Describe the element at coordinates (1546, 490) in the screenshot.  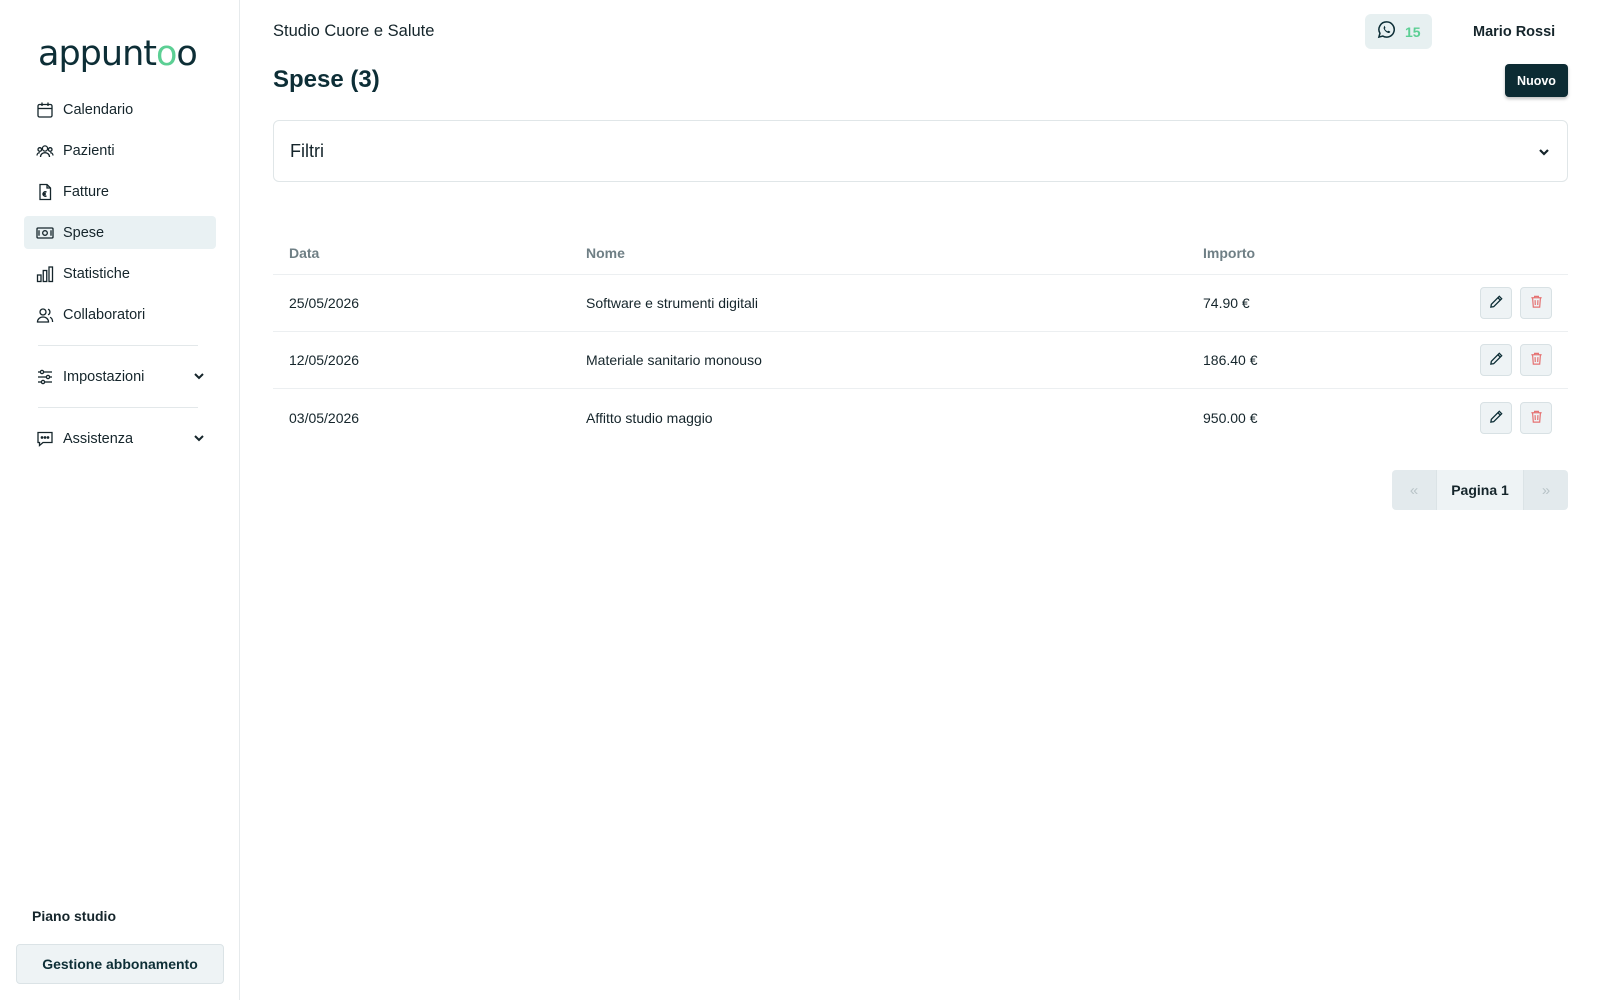
I see `pagination-next-button: »` at that location.